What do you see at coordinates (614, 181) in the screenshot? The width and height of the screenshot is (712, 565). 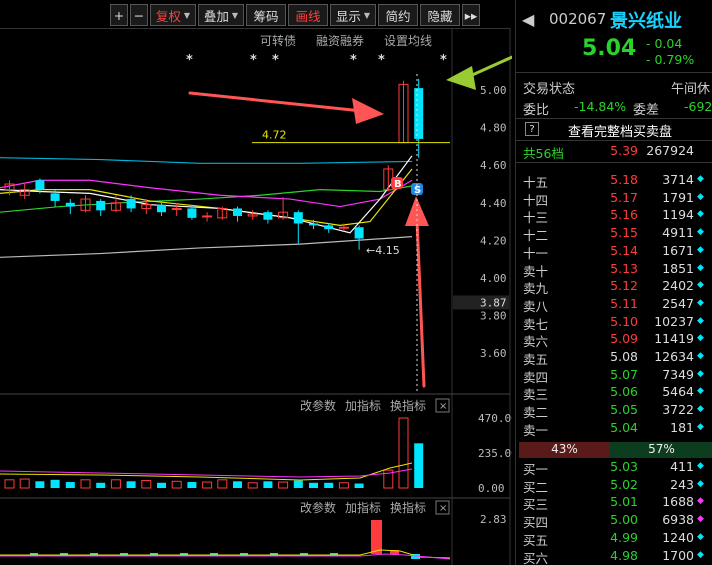 I see `ask-level-row: 十五 5.18 3714 ◆` at bounding box center [614, 181].